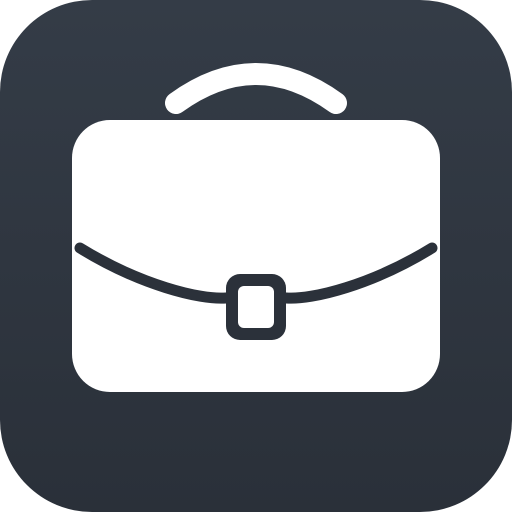  Describe the element at coordinates (256, 88) in the screenshot. I see `briefcase-handle` at that location.